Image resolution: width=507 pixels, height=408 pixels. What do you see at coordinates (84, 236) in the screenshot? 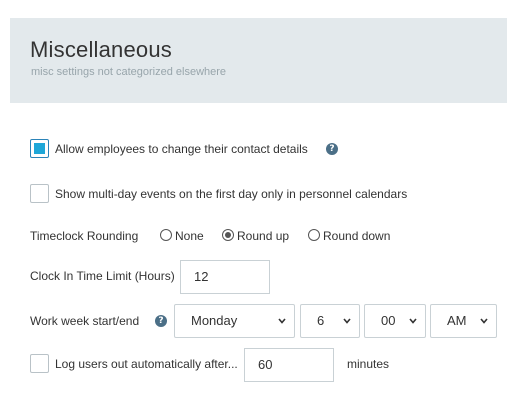
I see `timeclock-rounding-label: Timeclock Rounding` at bounding box center [84, 236].